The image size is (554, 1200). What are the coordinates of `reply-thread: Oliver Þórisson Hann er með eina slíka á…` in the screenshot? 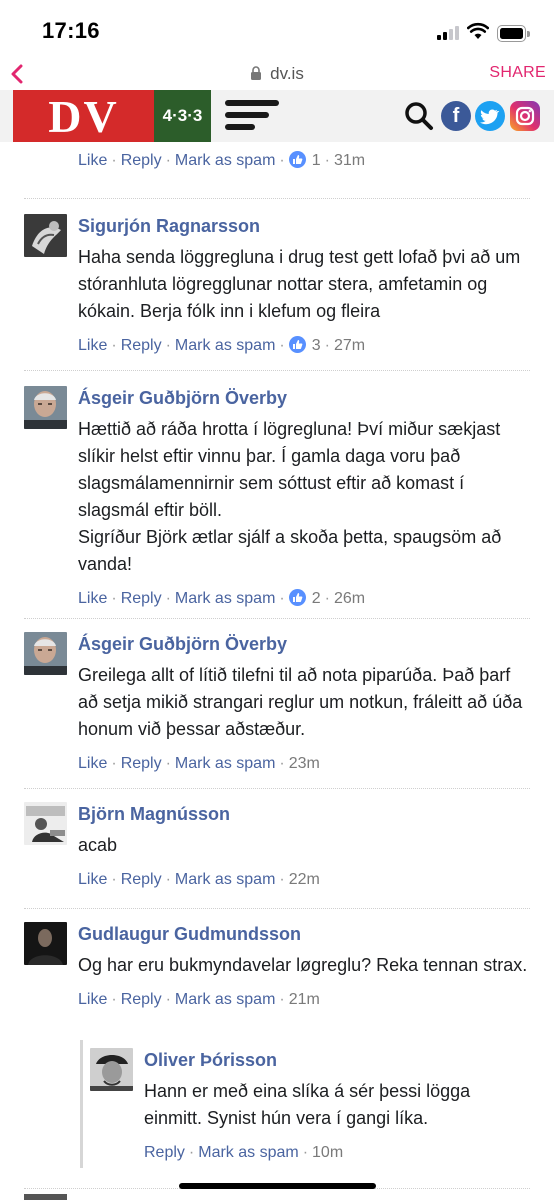 It's located at (305, 1104).